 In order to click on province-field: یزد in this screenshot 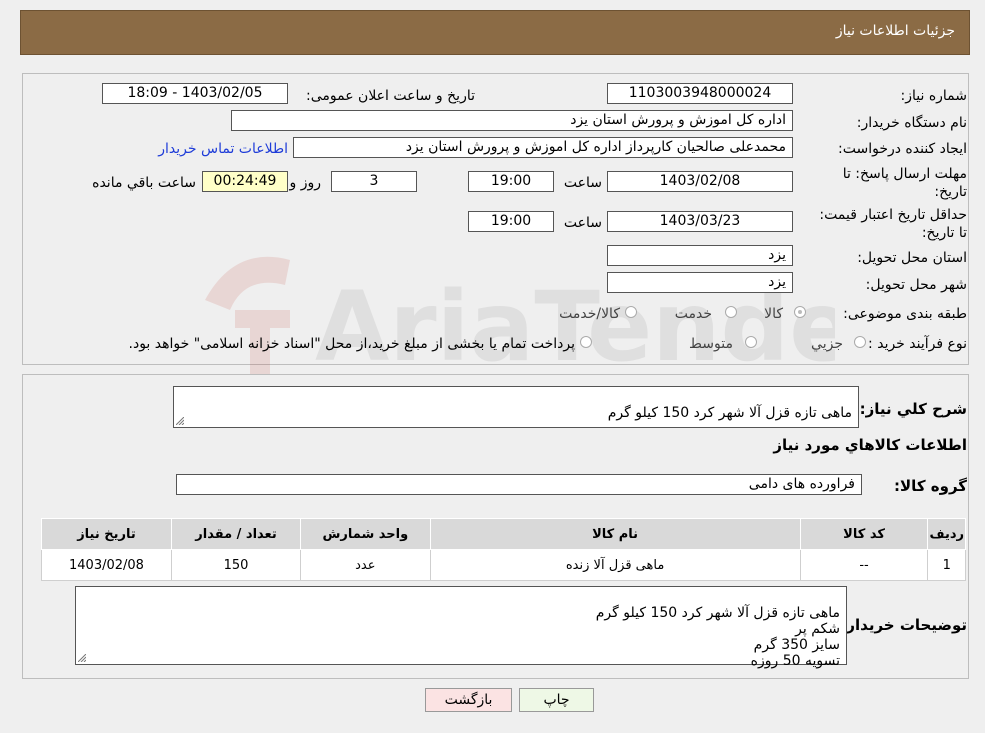, I will do `click(700, 255)`.